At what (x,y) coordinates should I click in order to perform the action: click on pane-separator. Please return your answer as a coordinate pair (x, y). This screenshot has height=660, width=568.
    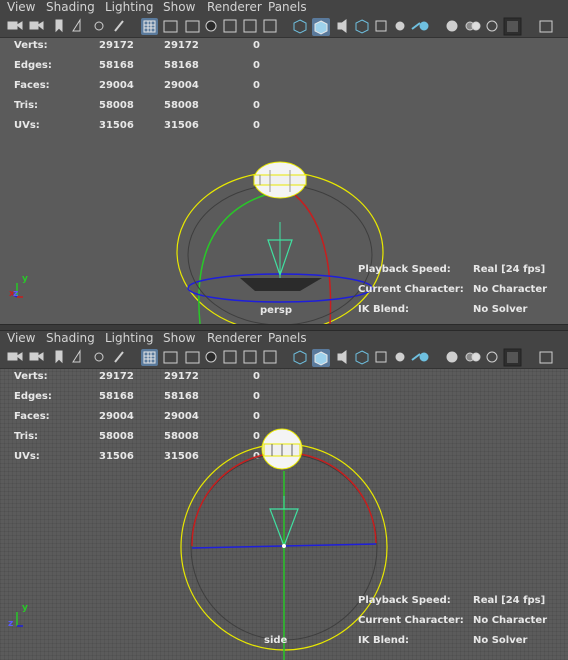
    Looking at the image, I should click on (284, 327).